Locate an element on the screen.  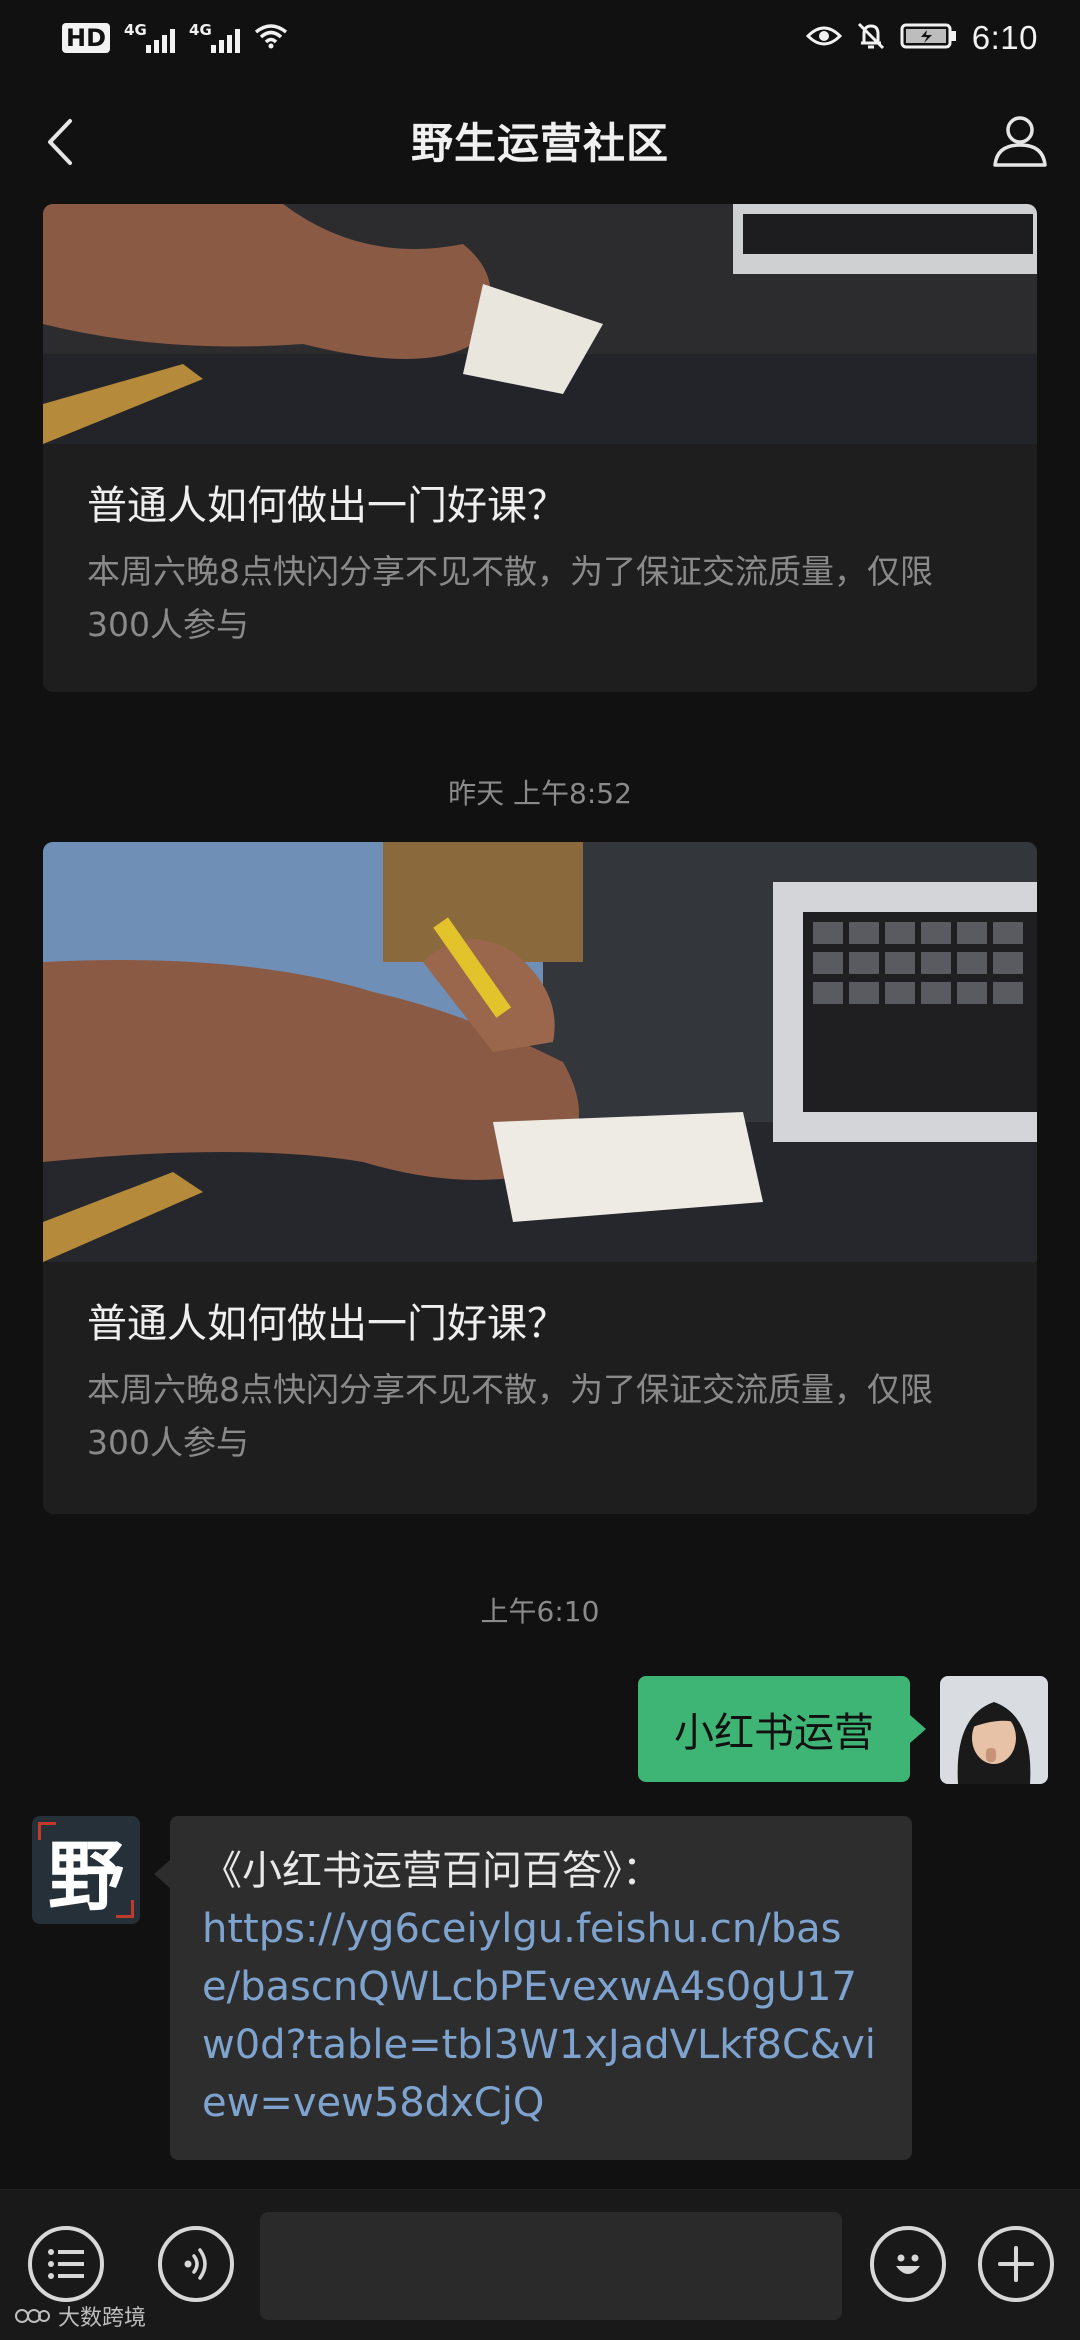
emoji-button is located at coordinates (908, 2264).